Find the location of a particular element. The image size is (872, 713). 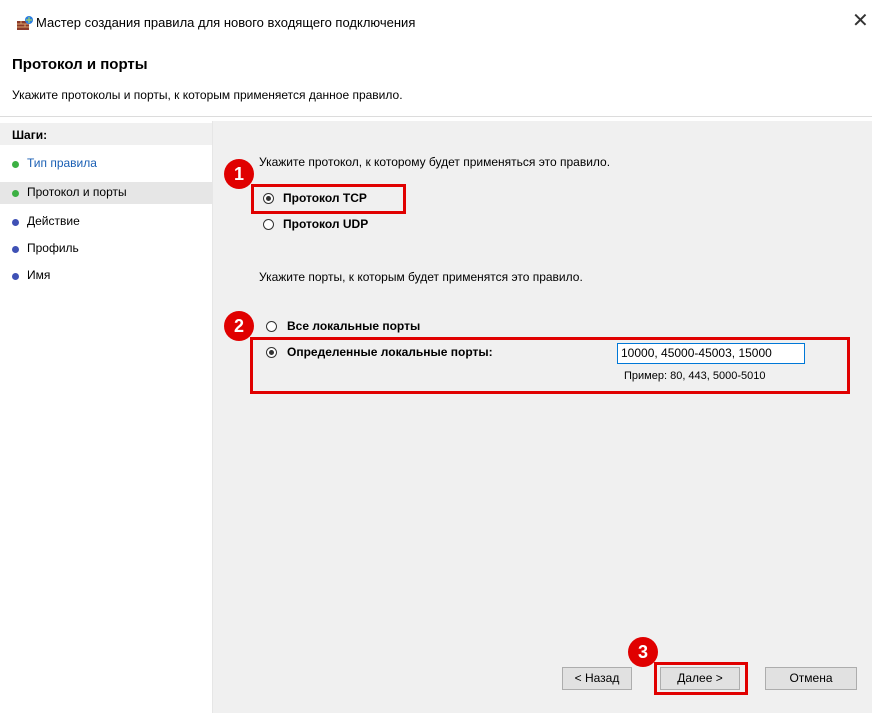

ports-input: 10000, 45000-45003, 15000 is located at coordinates (711, 353).